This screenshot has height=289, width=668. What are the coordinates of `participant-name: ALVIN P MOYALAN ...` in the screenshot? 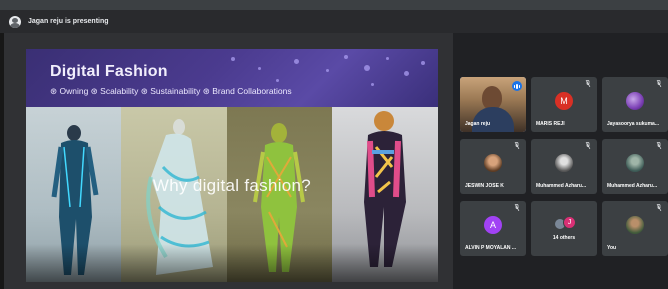 It's located at (491, 248).